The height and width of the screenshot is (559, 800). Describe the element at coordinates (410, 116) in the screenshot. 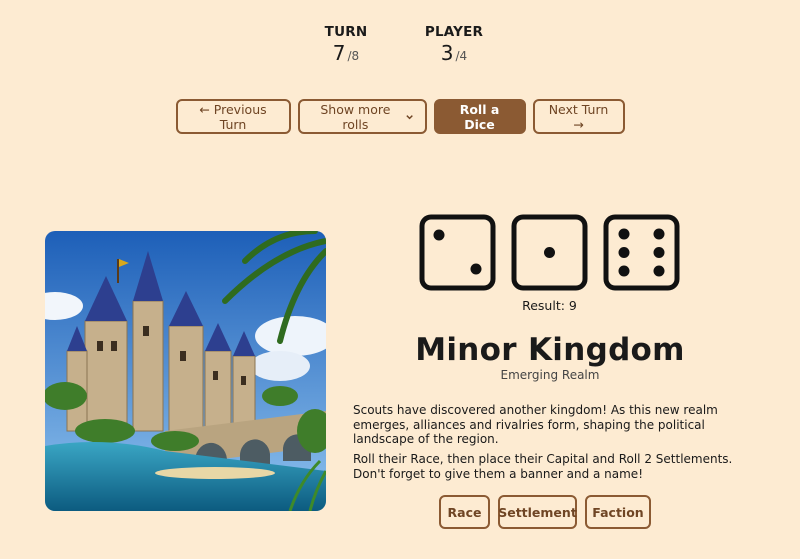

I see `chevron-down-icon` at that location.